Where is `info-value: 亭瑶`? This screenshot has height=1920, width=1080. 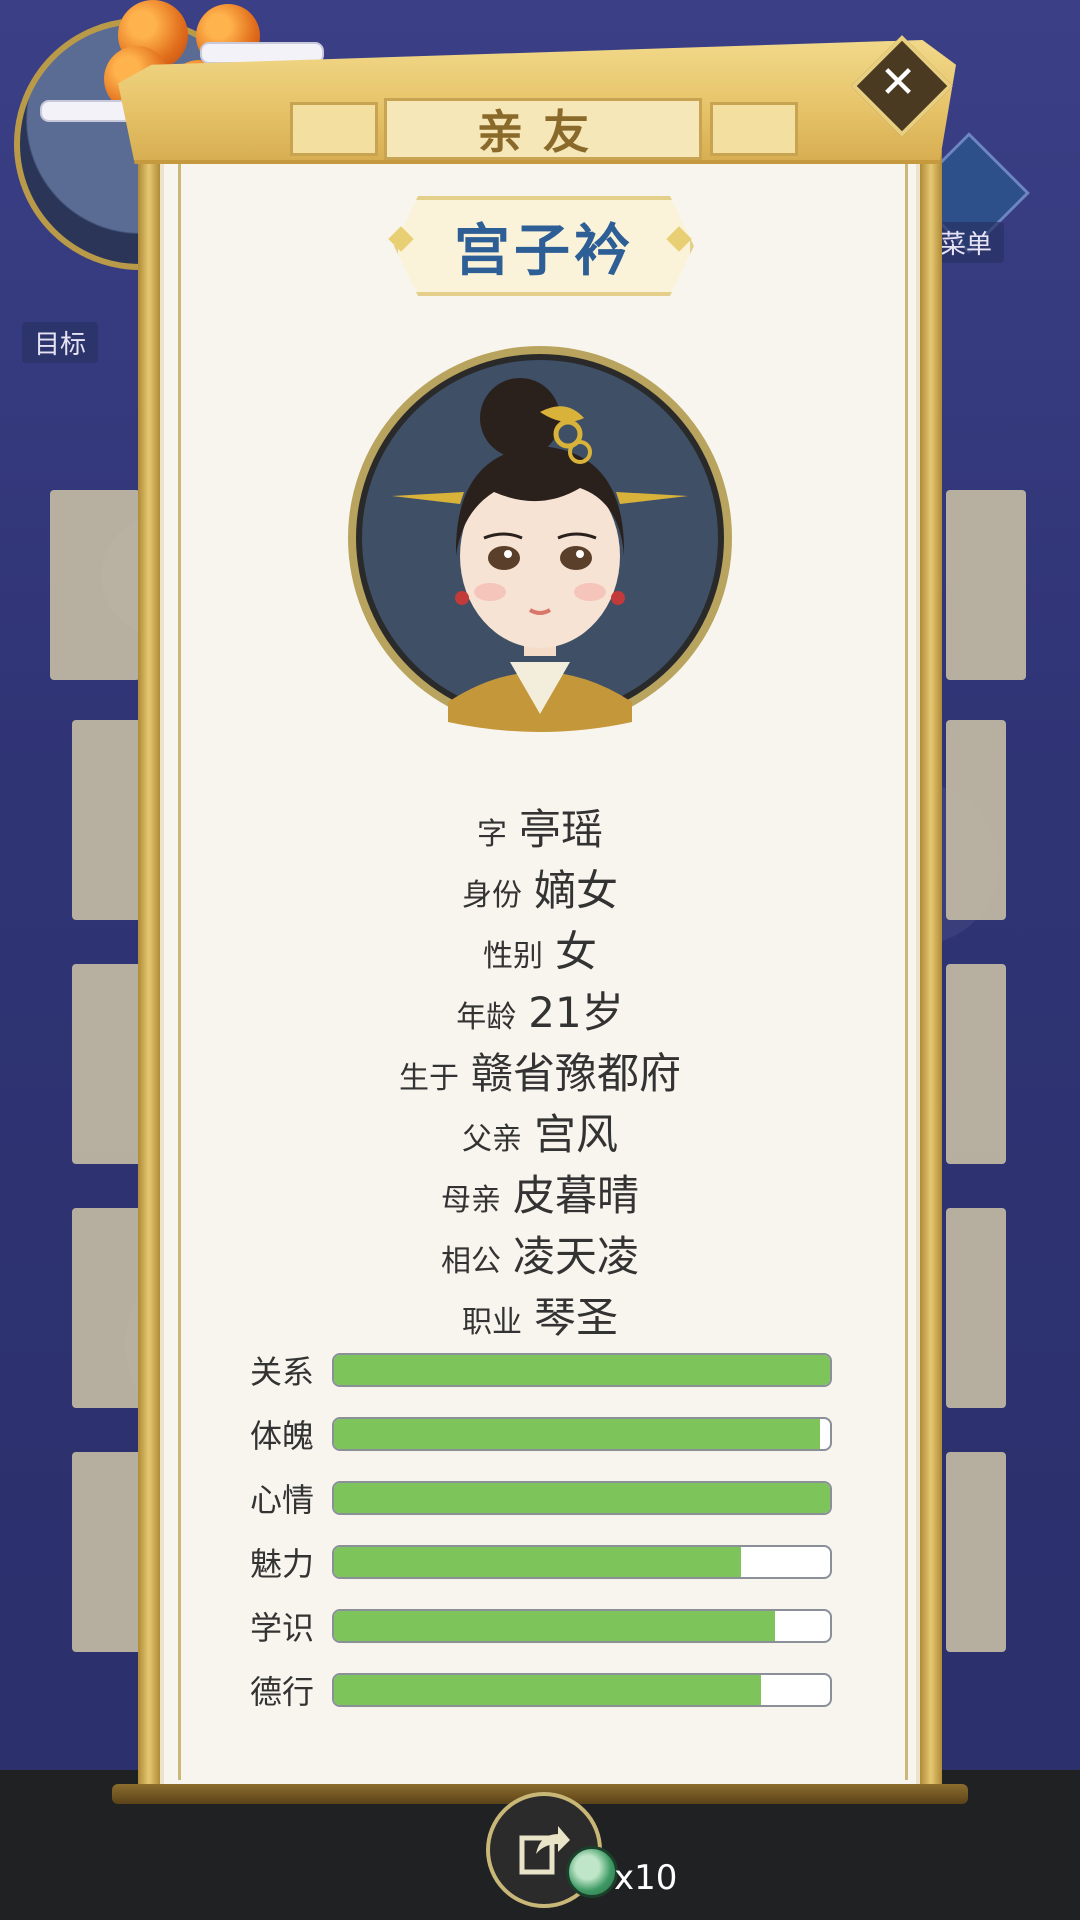
info-value: 亭瑶 is located at coordinates (560, 829).